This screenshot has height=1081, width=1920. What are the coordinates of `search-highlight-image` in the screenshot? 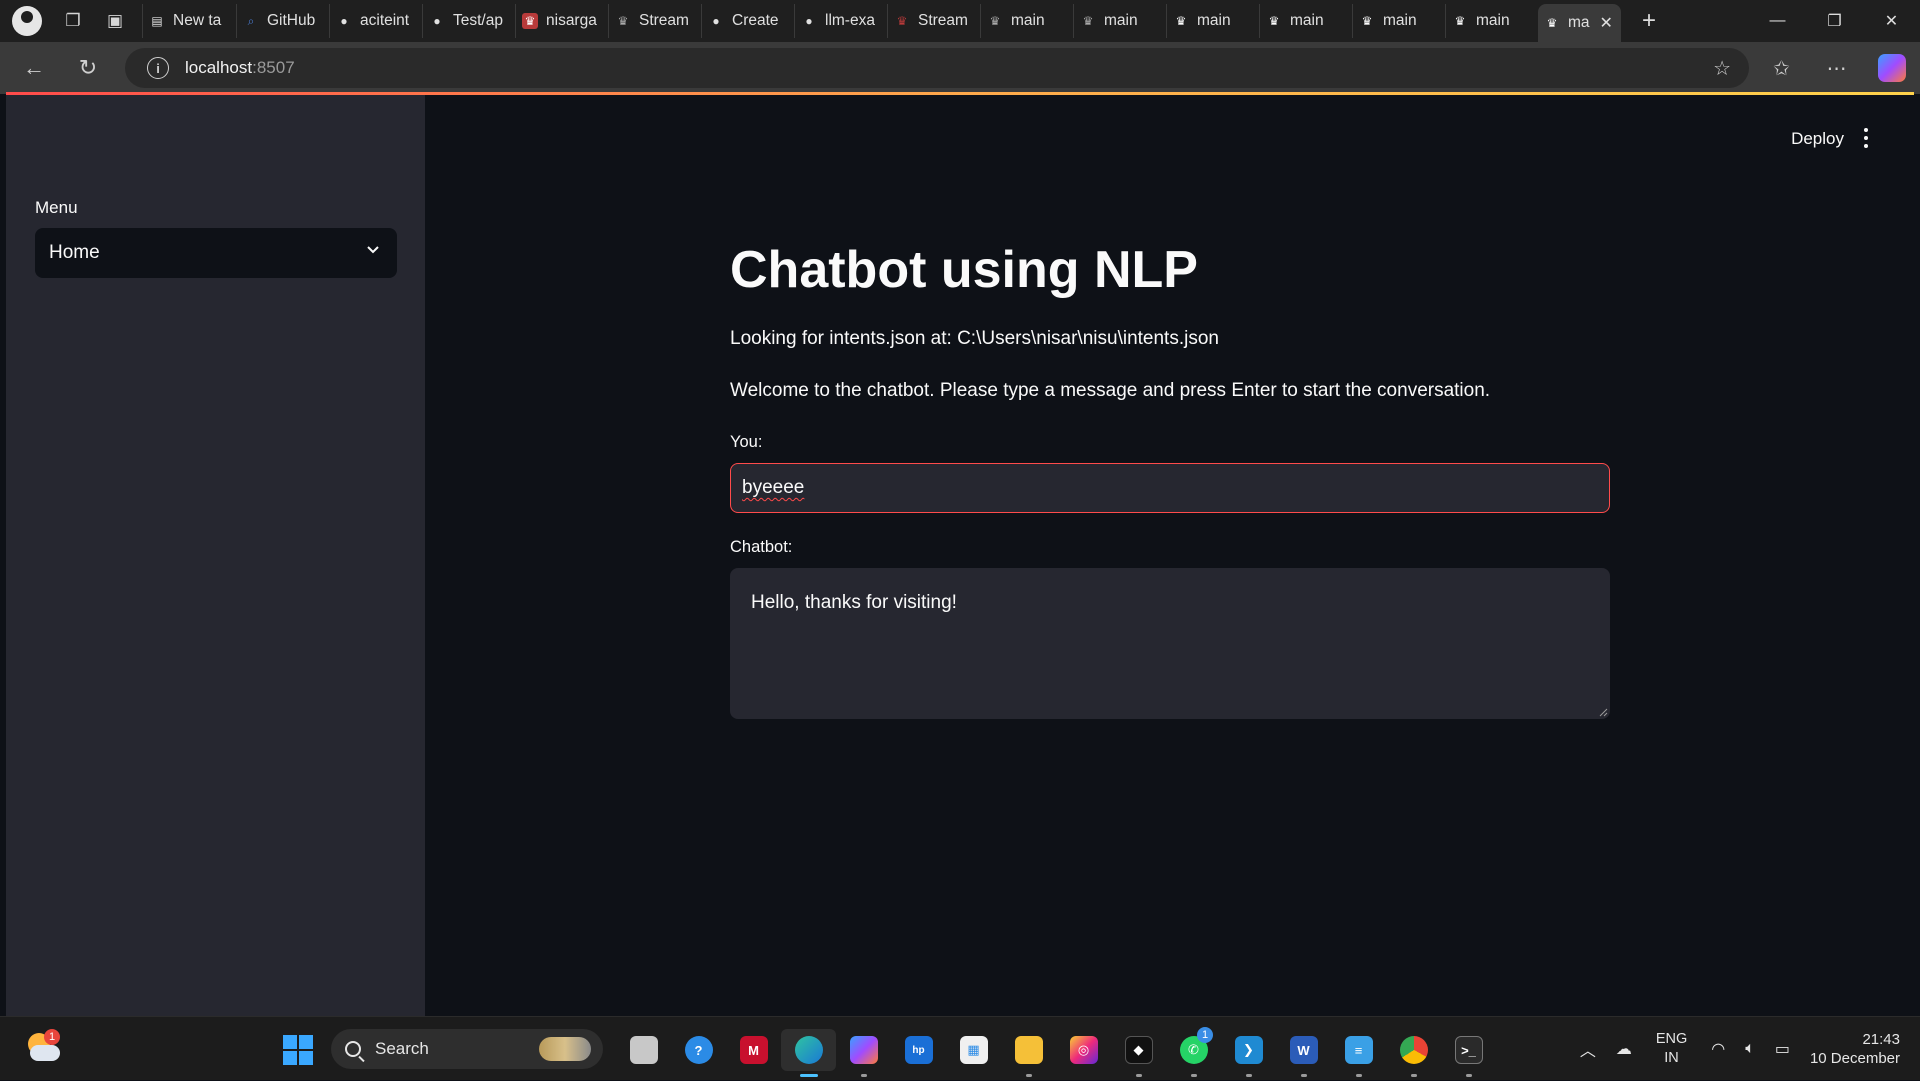 It's located at (565, 1049).